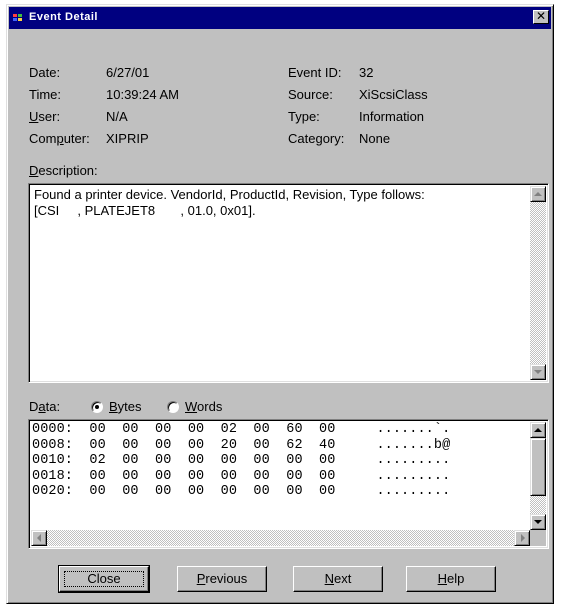 The height and width of the screenshot is (611, 562). What do you see at coordinates (375, 138) in the screenshot?
I see `category-value: None` at bounding box center [375, 138].